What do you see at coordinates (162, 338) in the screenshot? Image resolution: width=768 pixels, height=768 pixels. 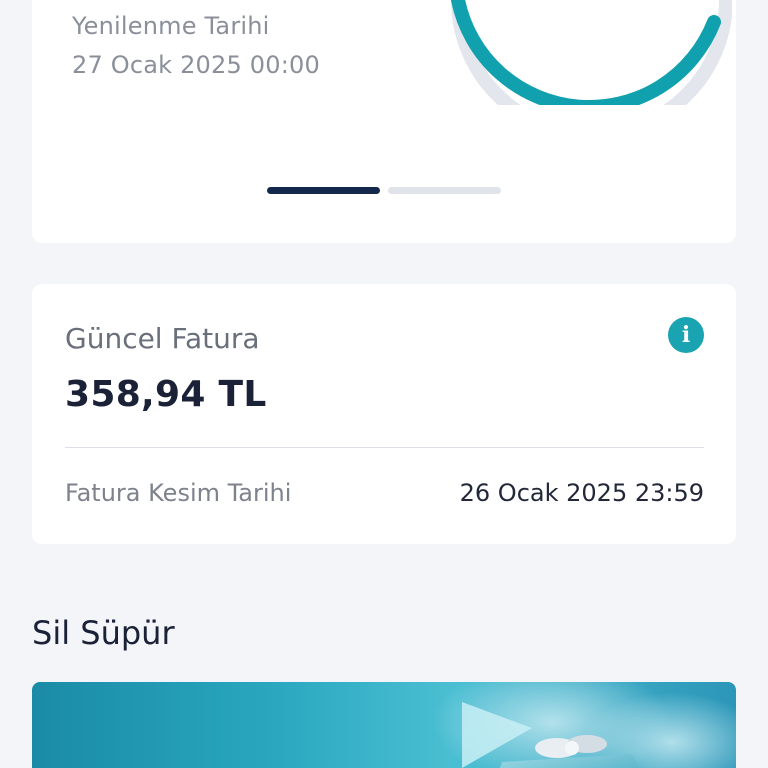 I see `bill-title: Güncel Fatura` at bounding box center [162, 338].